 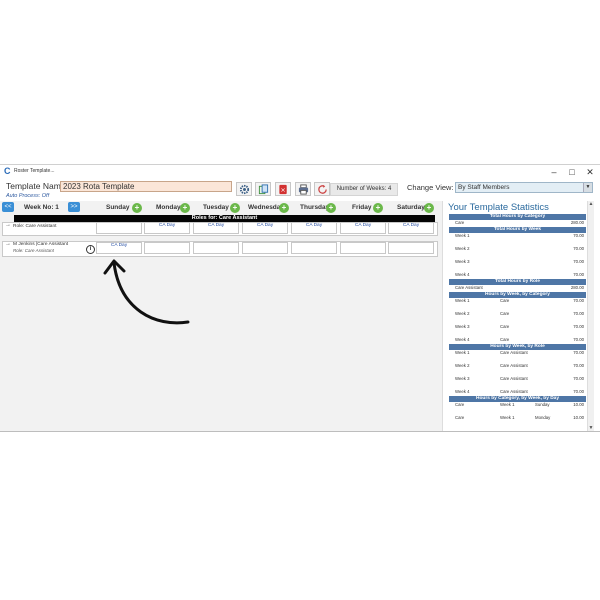 What do you see at coordinates (363, 228) in the screenshot?
I see `role-cell-friday: CA Day` at bounding box center [363, 228].